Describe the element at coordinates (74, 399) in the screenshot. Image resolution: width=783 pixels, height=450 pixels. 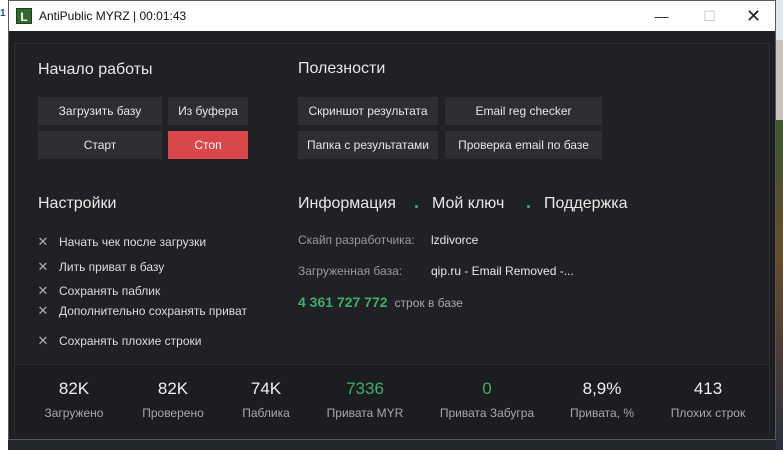
I see `stat-loaded: 82K Загружено` at that location.